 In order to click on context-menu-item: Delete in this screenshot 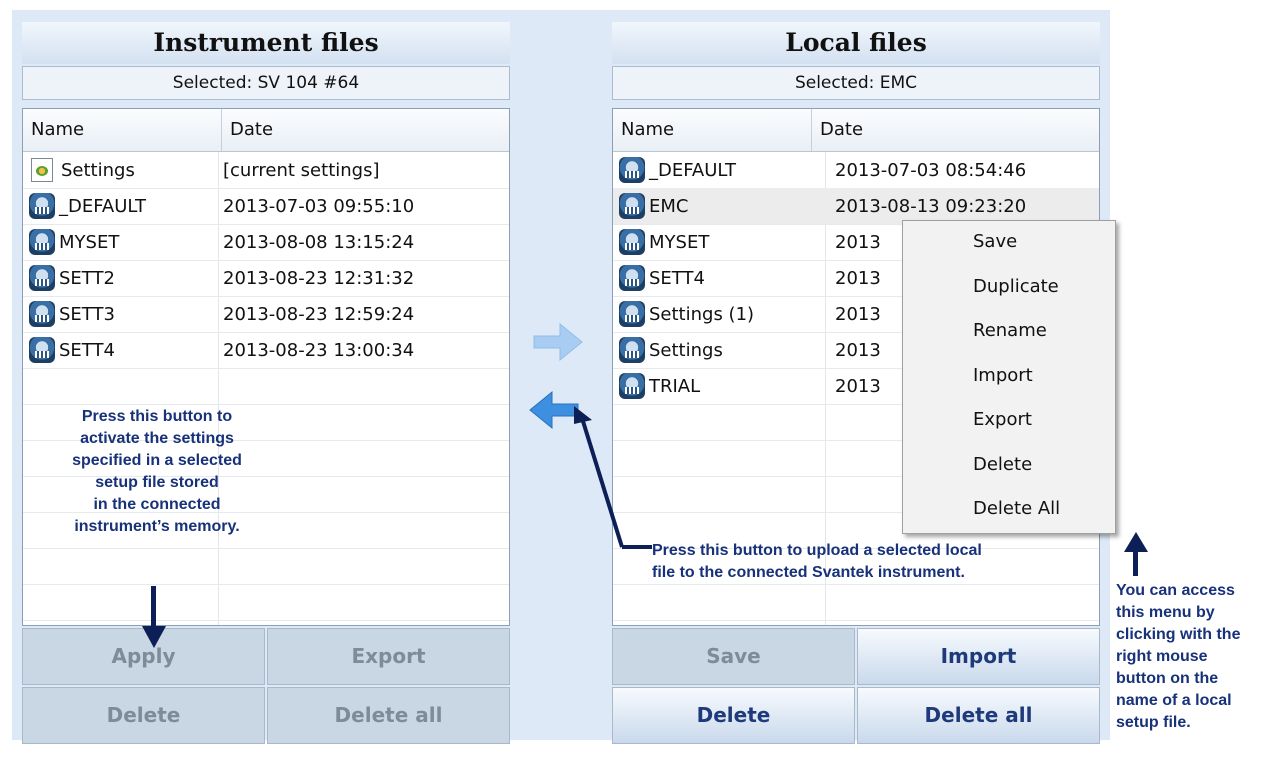, I will do `click(1002, 464)`.